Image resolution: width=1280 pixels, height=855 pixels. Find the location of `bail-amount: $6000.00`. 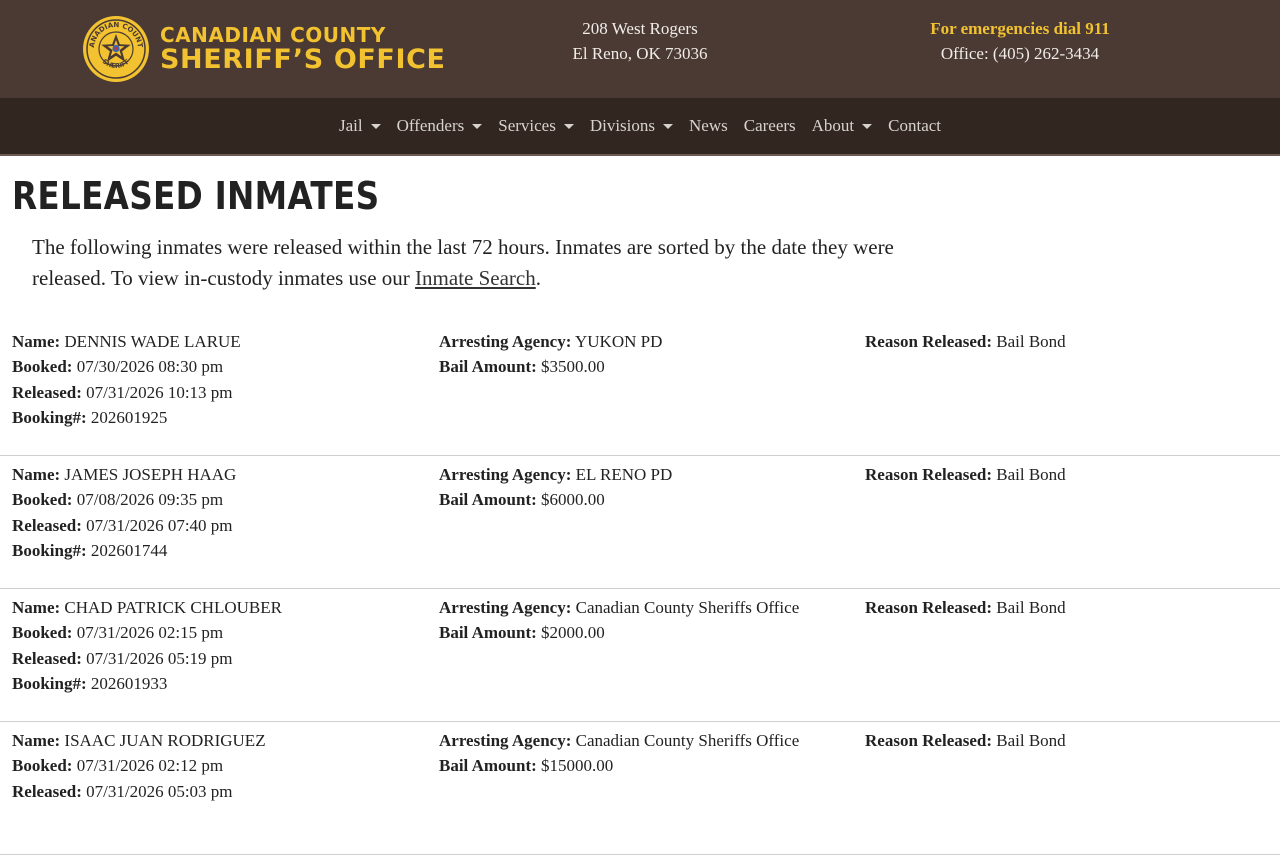

bail-amount: $6000.00 is located at coordinates (573, 500).